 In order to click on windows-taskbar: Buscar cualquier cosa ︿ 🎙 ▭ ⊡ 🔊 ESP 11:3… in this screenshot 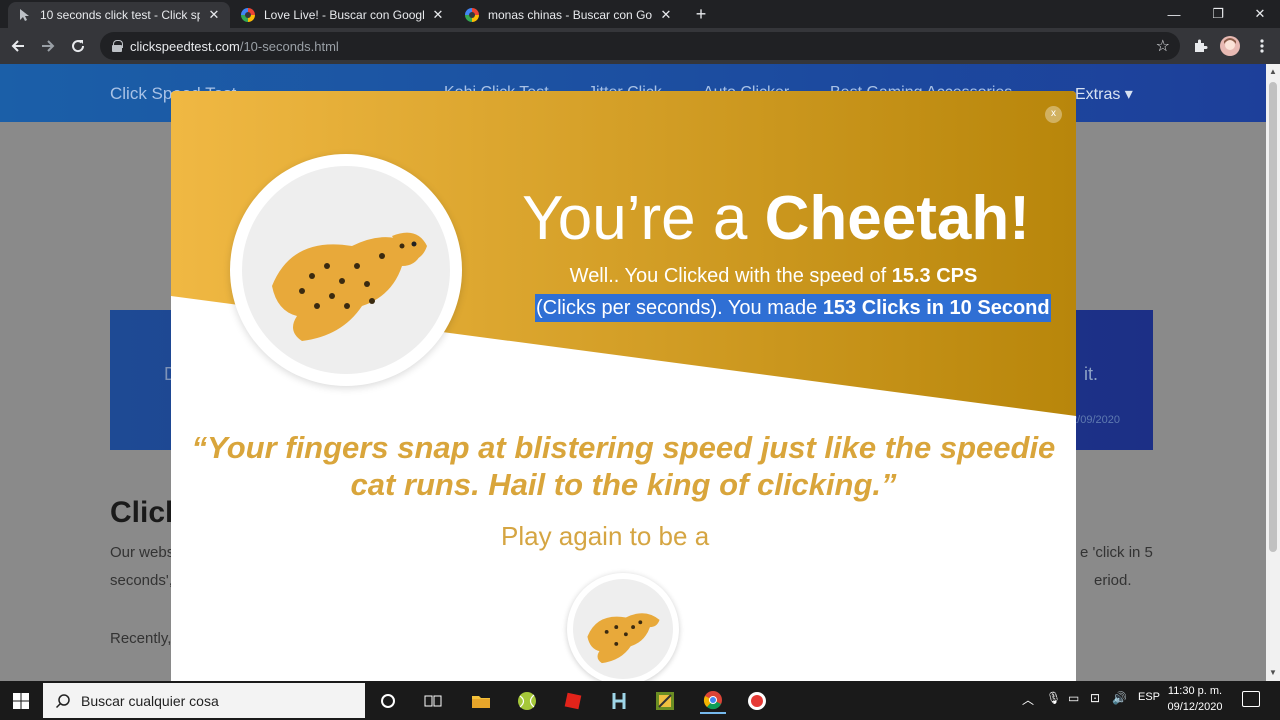, I will do `click(640, 700)`.